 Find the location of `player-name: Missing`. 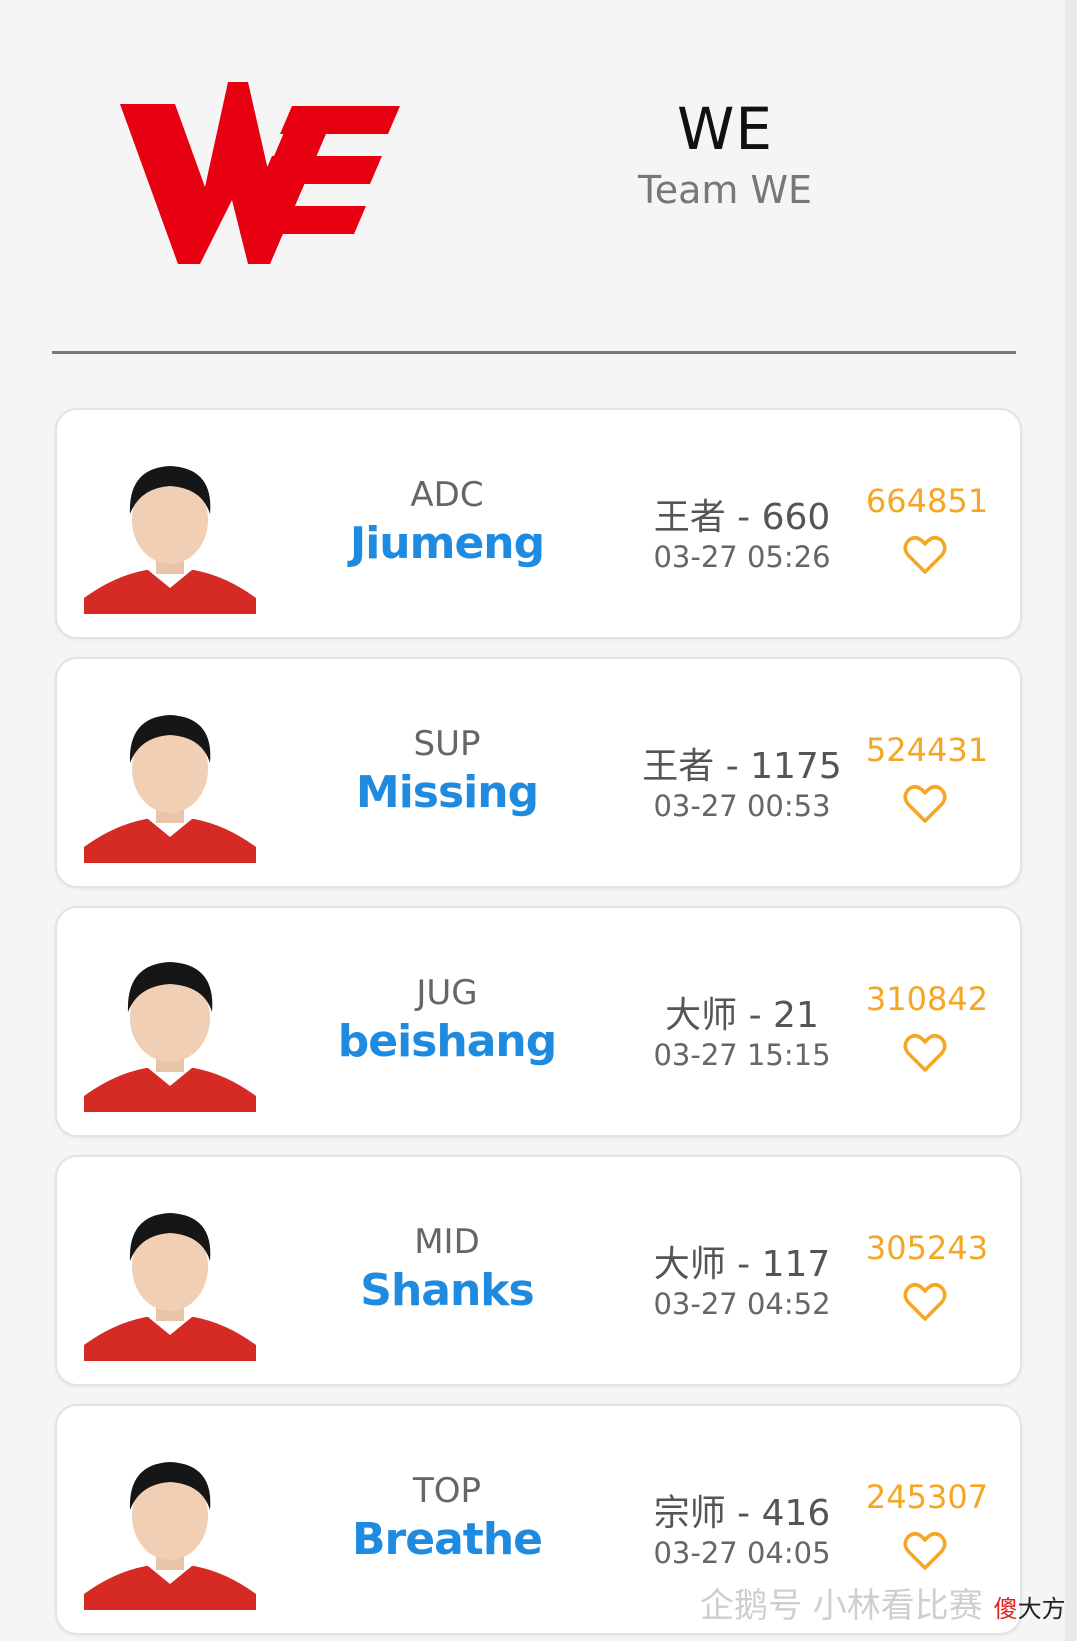

player-name: Missing is located at coordinates (447, 792).